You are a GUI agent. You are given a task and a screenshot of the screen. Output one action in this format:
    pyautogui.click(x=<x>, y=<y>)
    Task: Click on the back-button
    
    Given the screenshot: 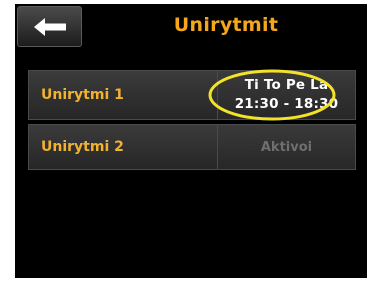 What is the action you would take?
    pyautogui.click(x=49, y=26)
    